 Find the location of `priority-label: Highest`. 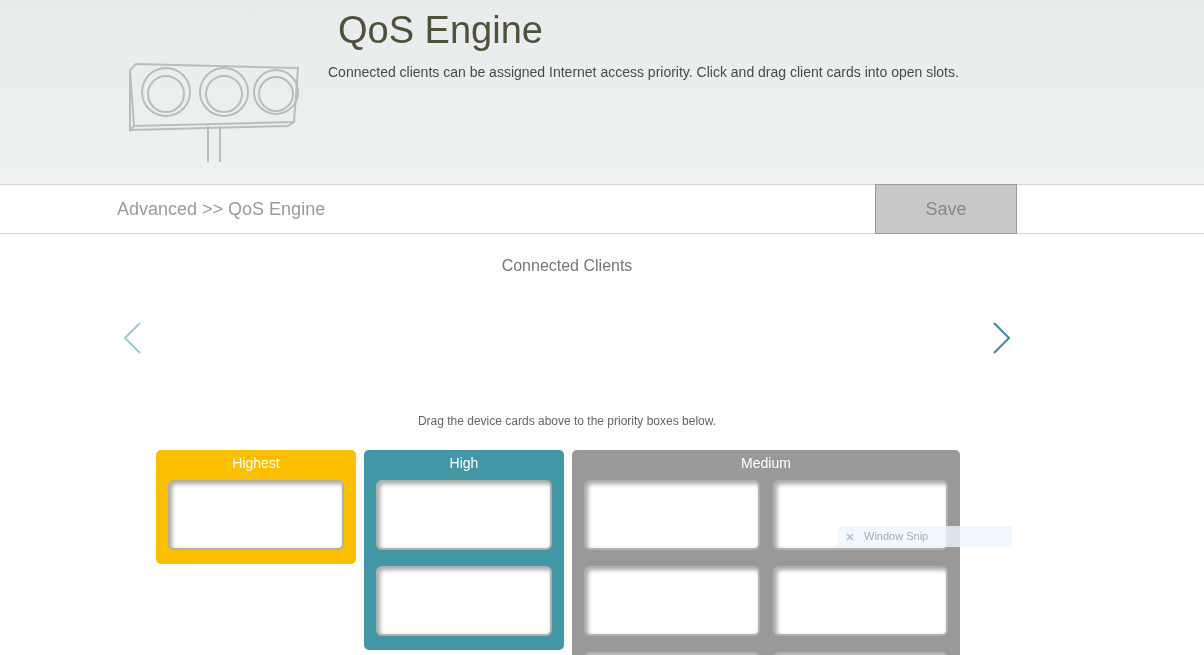

priority-label: Highest is located at coordinates (256, 463).